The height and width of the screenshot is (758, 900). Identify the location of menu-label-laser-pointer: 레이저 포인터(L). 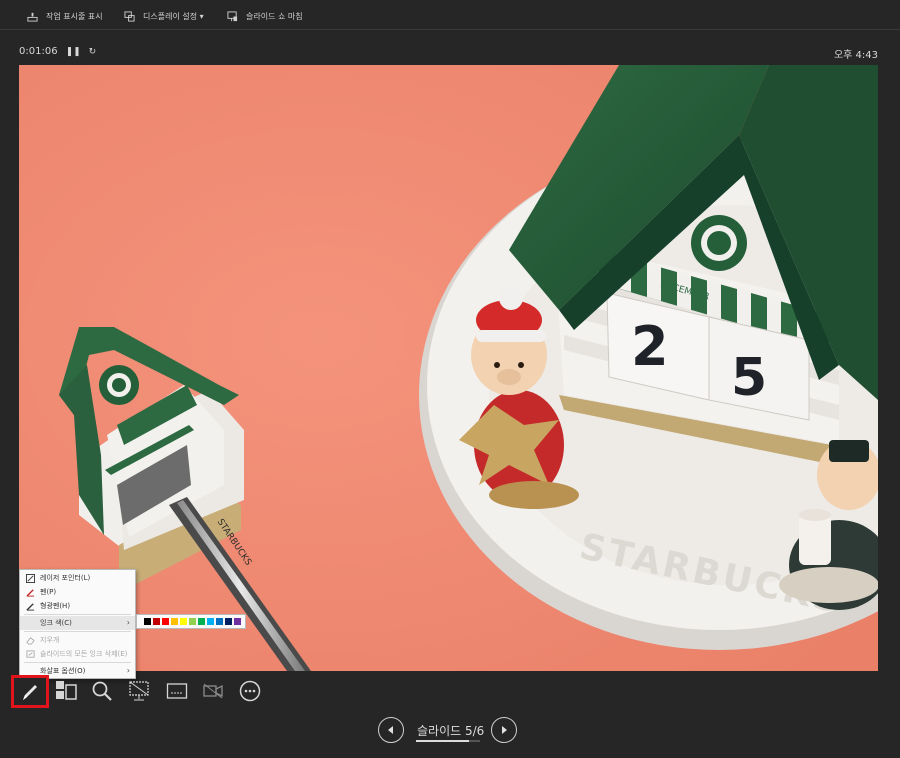
(65, 578).